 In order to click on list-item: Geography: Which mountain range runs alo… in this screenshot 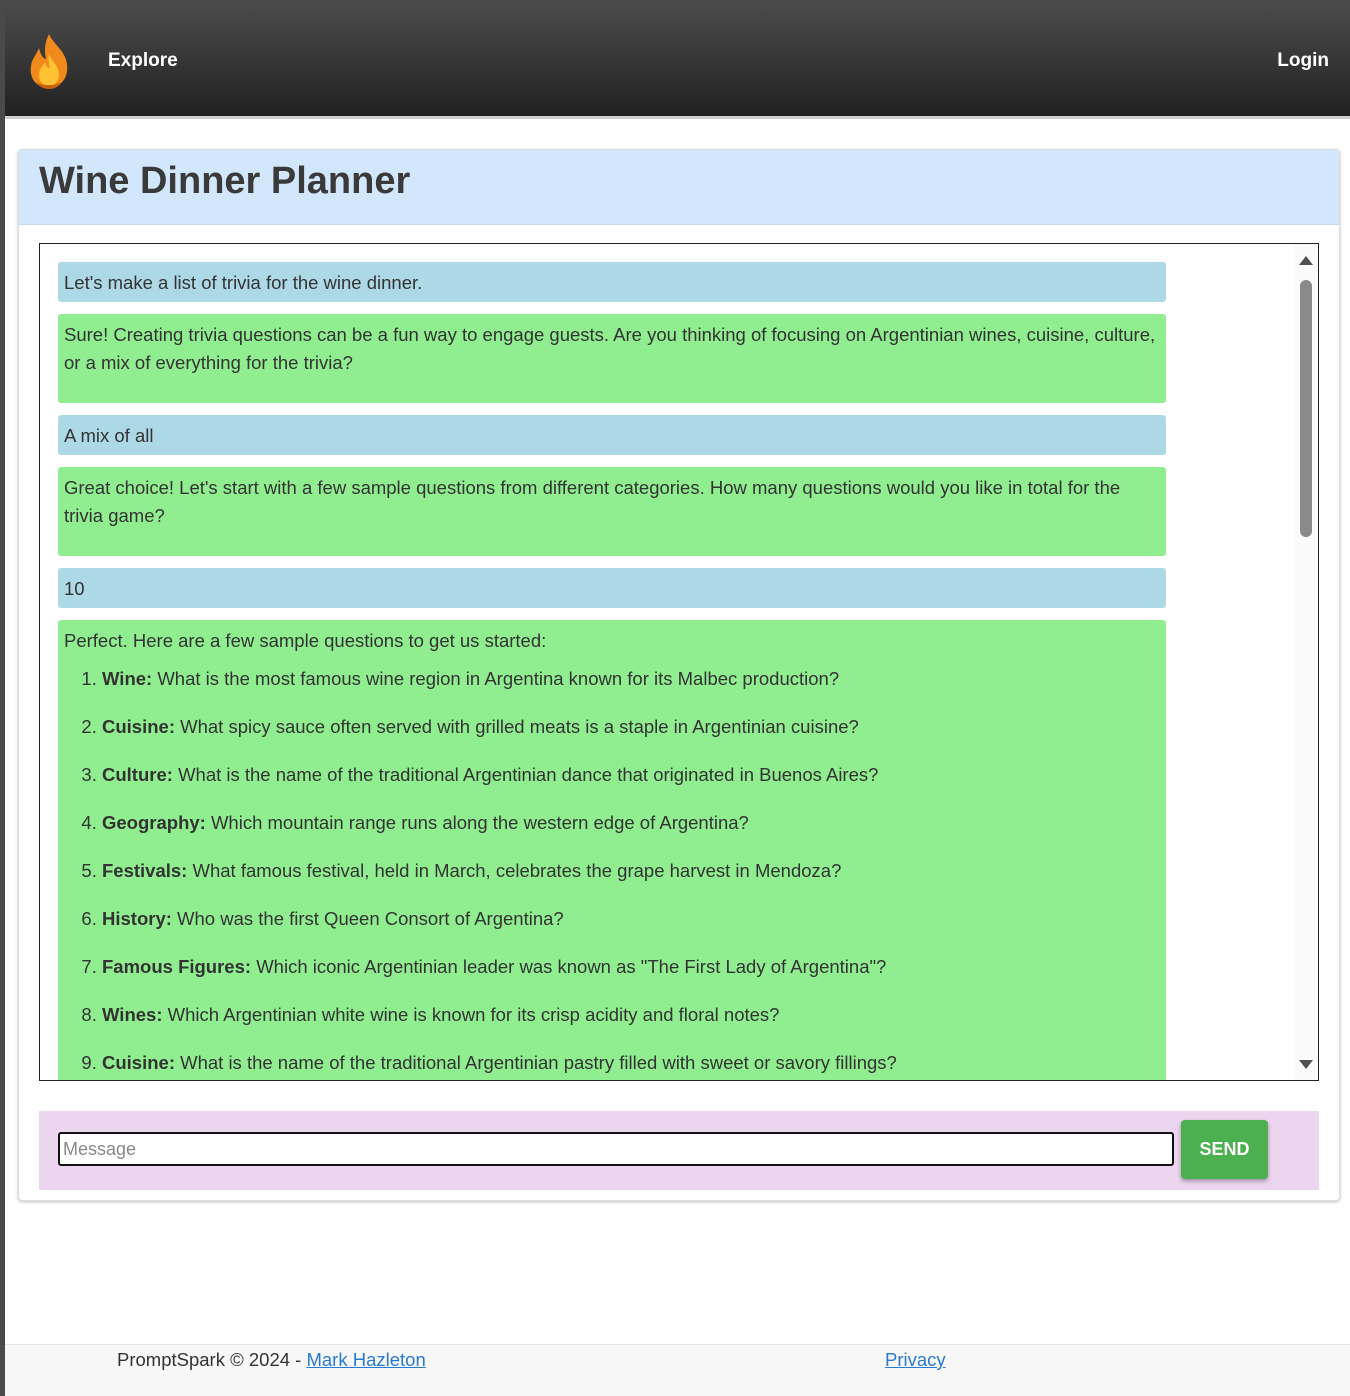, I will do `click(631, 823)`.